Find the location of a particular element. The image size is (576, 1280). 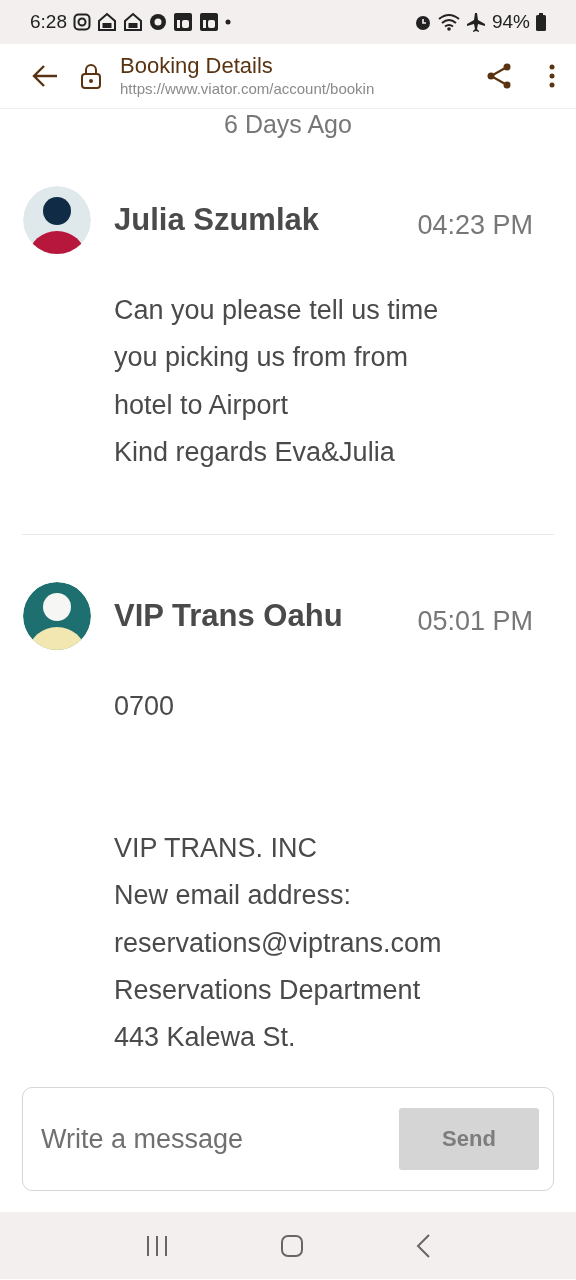

alarm-icon is located at coordinates (422, 22).